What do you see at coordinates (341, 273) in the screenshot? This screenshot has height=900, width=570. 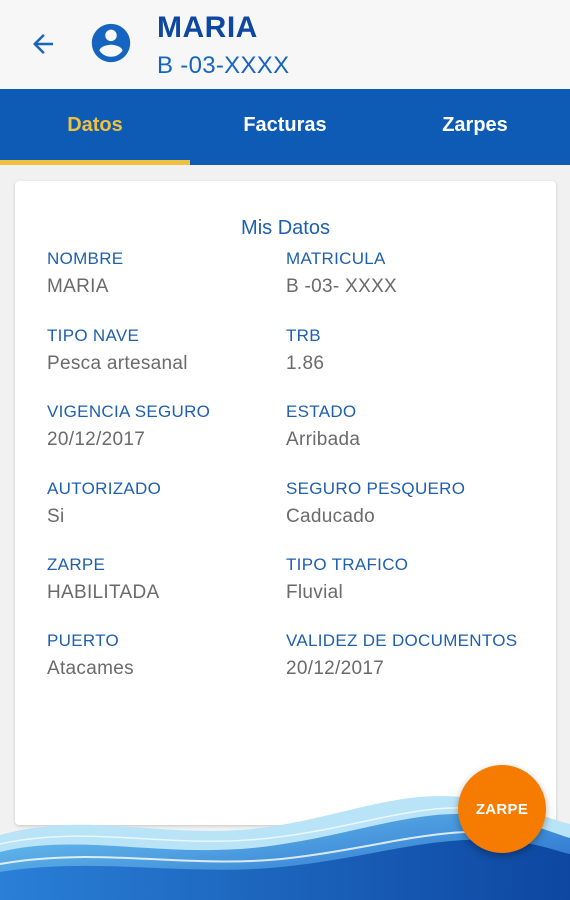 I see `field-matricula: MATRICULA B -03- XXXX` at bounding box center [341, 273].